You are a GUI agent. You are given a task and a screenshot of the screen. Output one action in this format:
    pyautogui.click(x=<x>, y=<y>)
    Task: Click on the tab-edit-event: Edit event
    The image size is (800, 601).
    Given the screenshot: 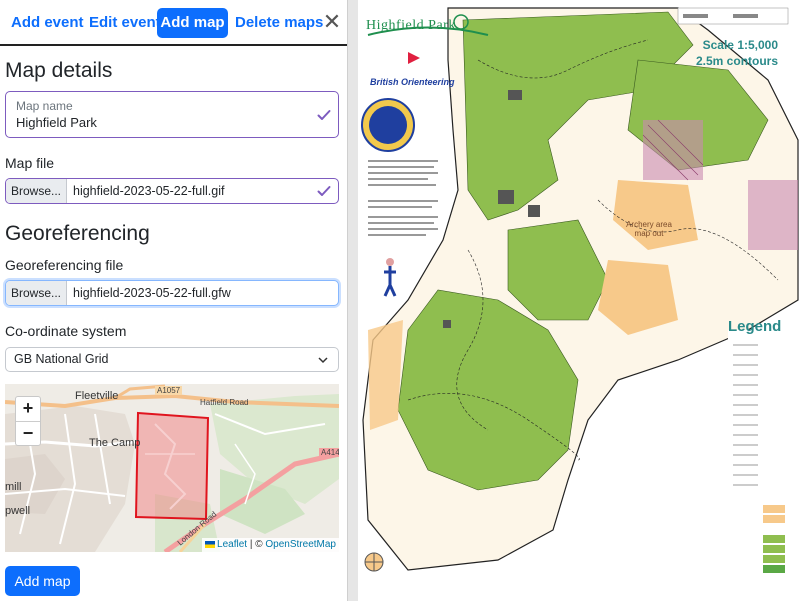 What is the action you would take?
    pyautogui.click(x=125, y=23)
    